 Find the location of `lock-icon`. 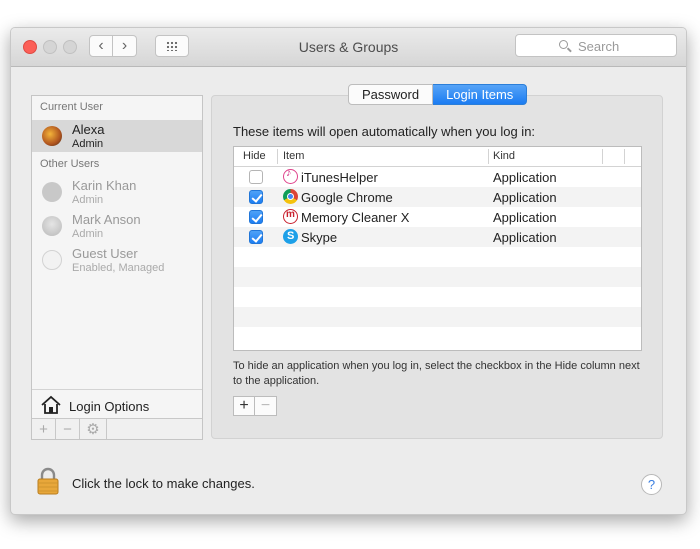

lock-icon is located at coordinates (48, 481).